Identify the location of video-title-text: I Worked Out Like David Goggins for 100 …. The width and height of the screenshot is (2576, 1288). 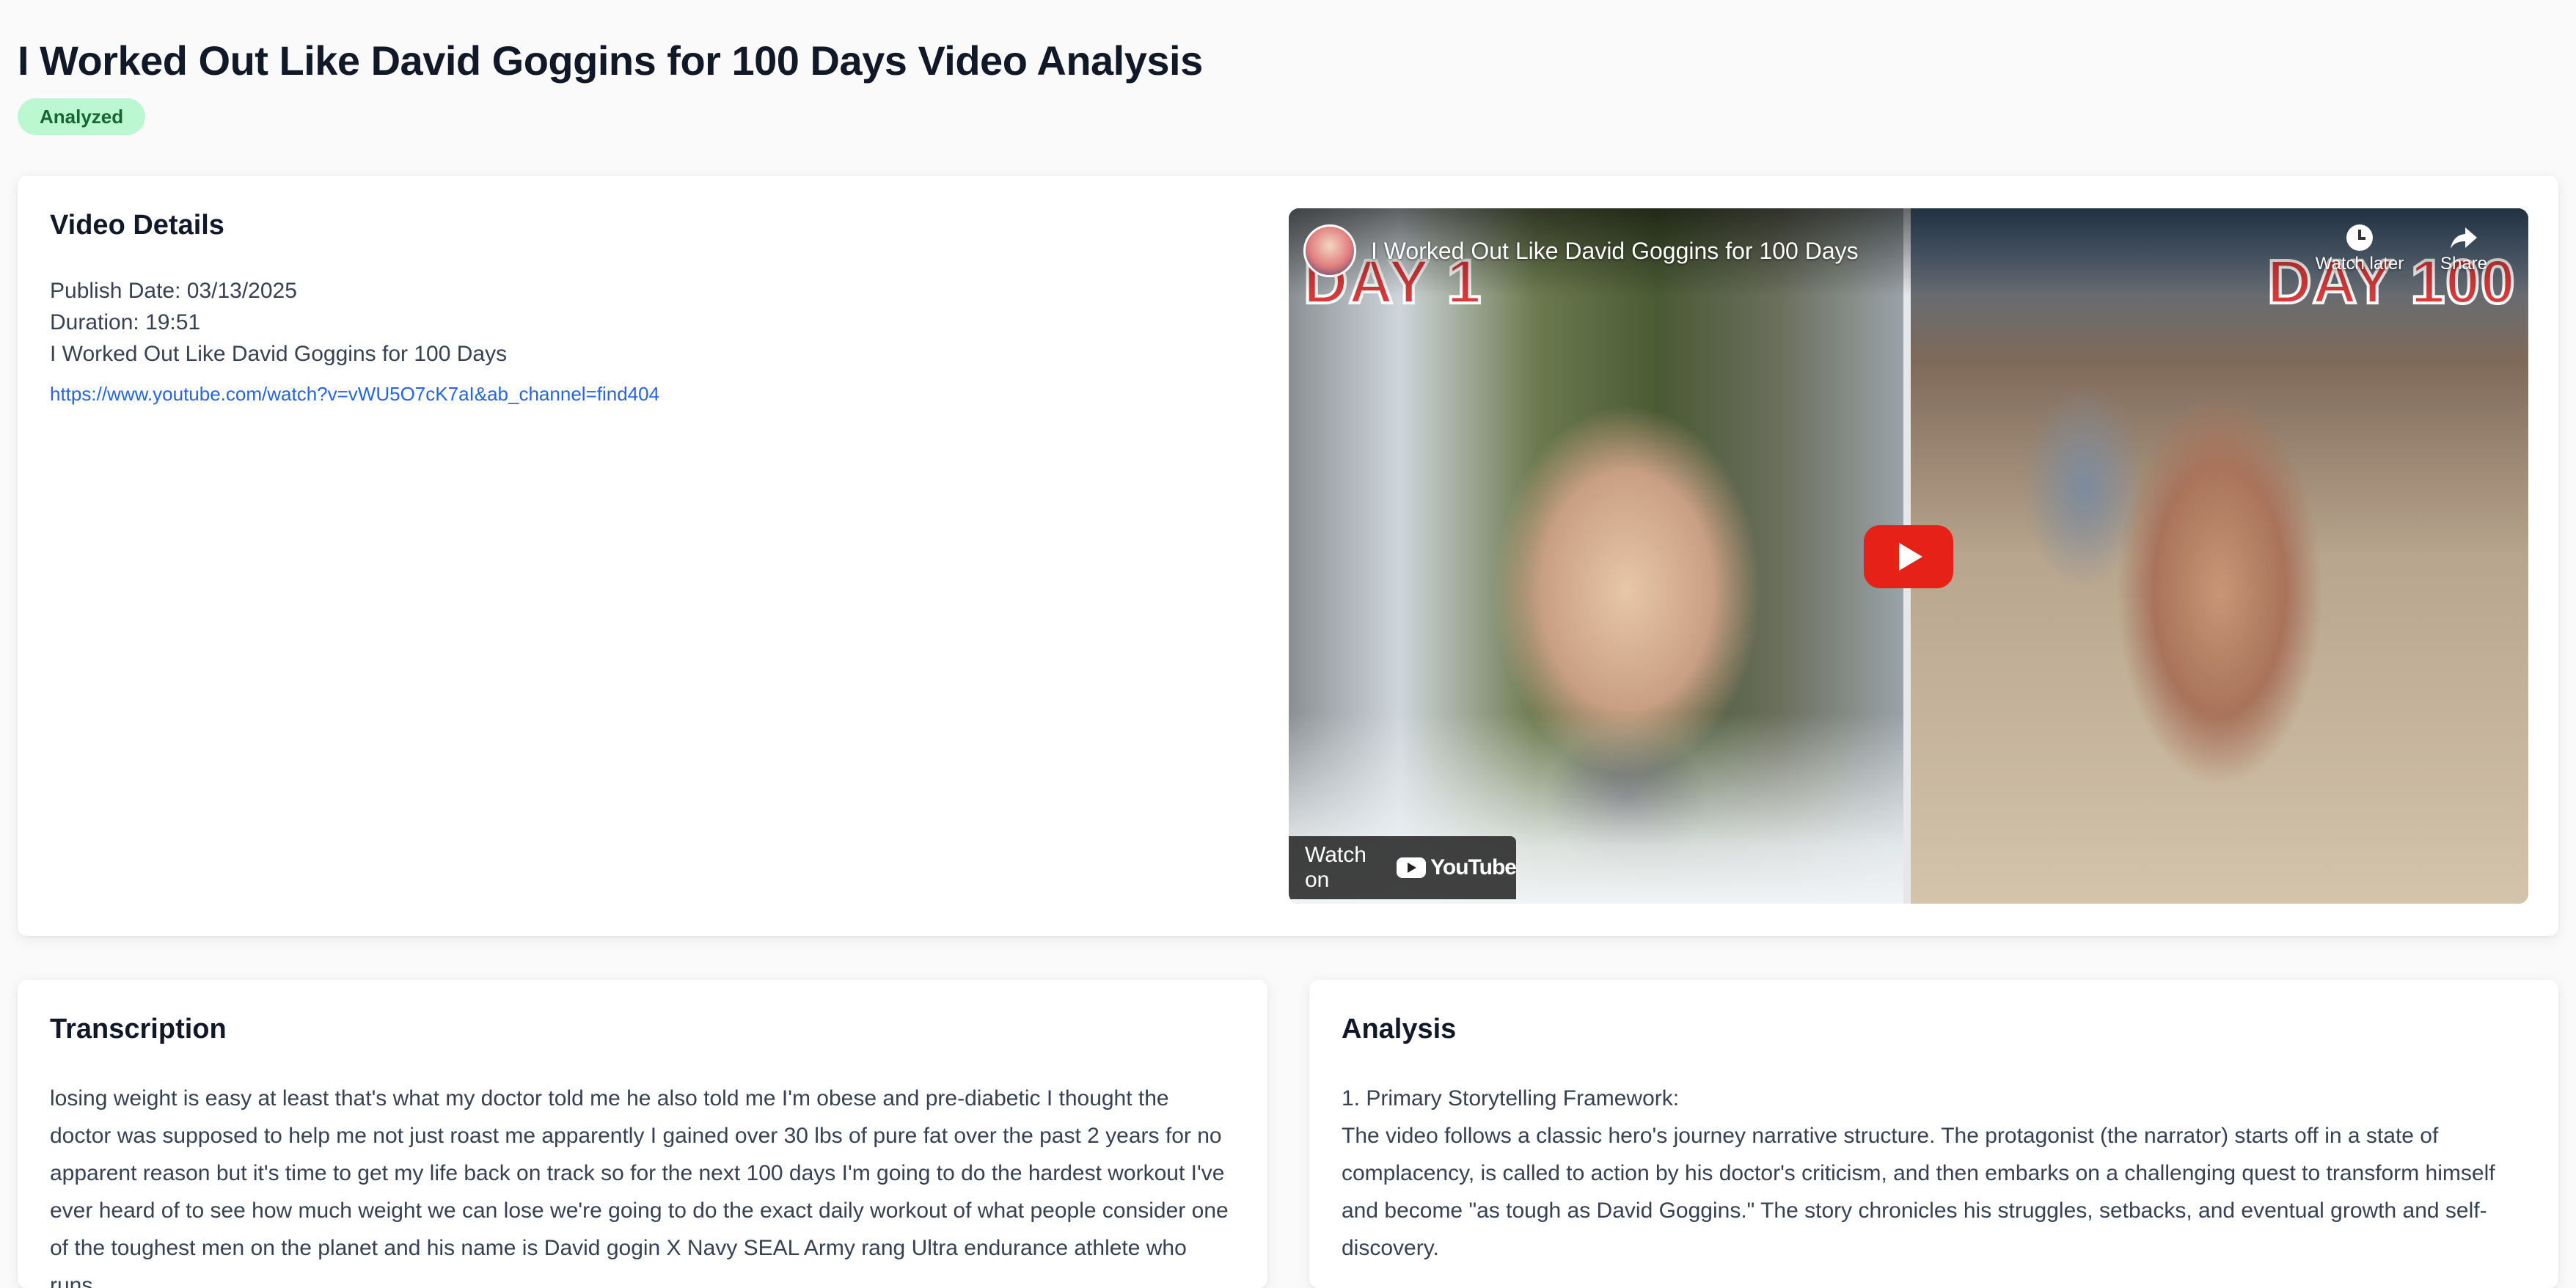
(279, 354).